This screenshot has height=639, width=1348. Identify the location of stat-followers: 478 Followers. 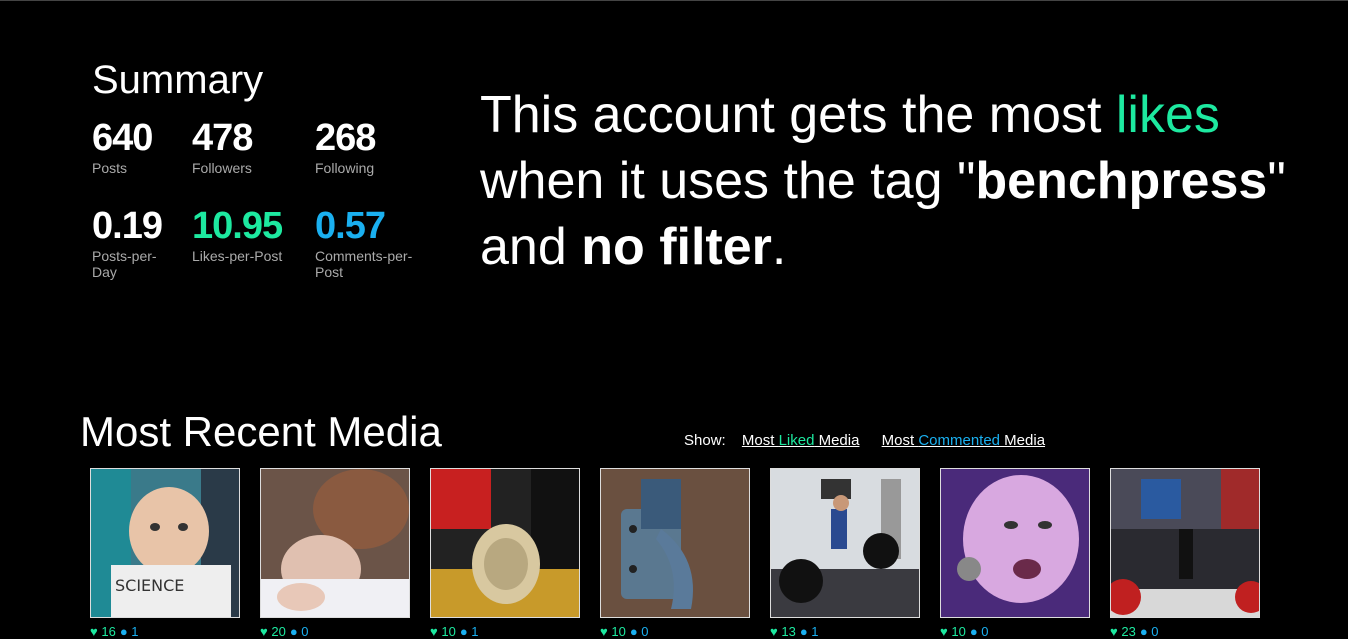
(240, 147).